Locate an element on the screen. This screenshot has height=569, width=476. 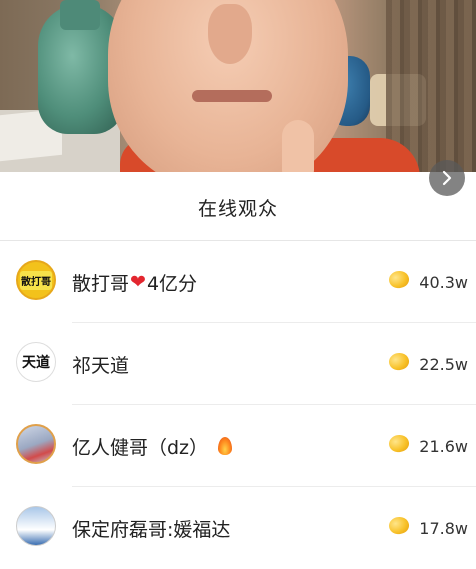
next-button is located at coordinates (447, 178).